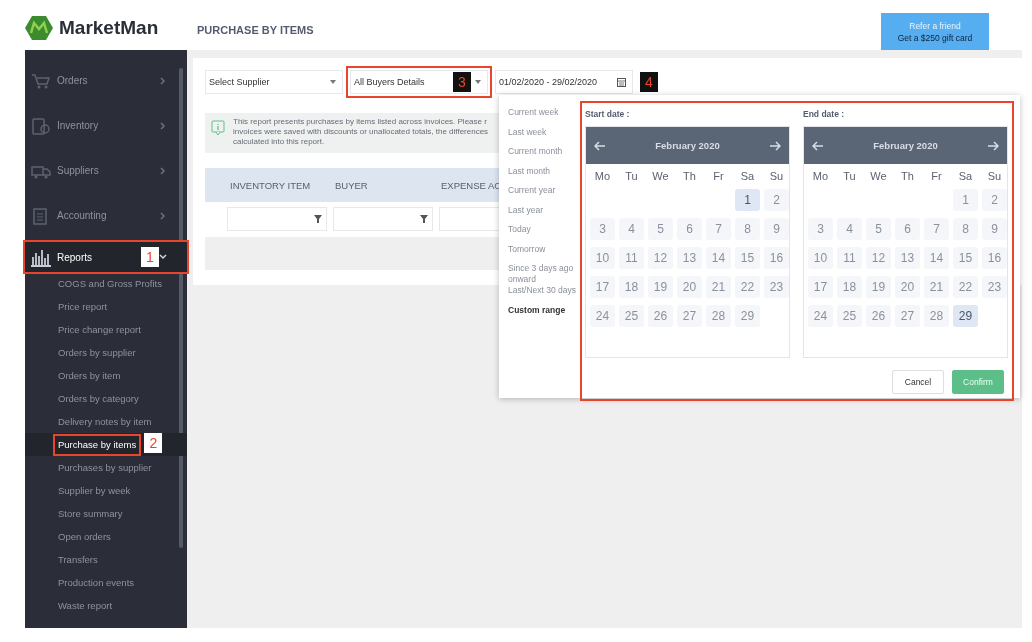  What do you see at coordinates (89, 376) in the screenshot?
I see `sidebar-subitem: Orders by item` at bounding box center [89, 376].